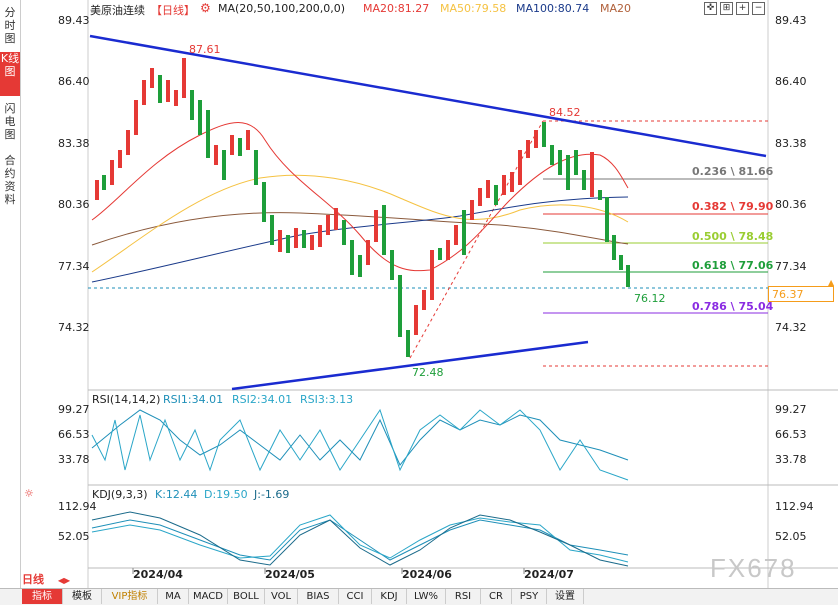 The height and width of the screenshot is (605, 838). What do you see at coordinates (173, 596) in the screenshot?
I see `tab-ma: MA` at bounding box center [173, 596].